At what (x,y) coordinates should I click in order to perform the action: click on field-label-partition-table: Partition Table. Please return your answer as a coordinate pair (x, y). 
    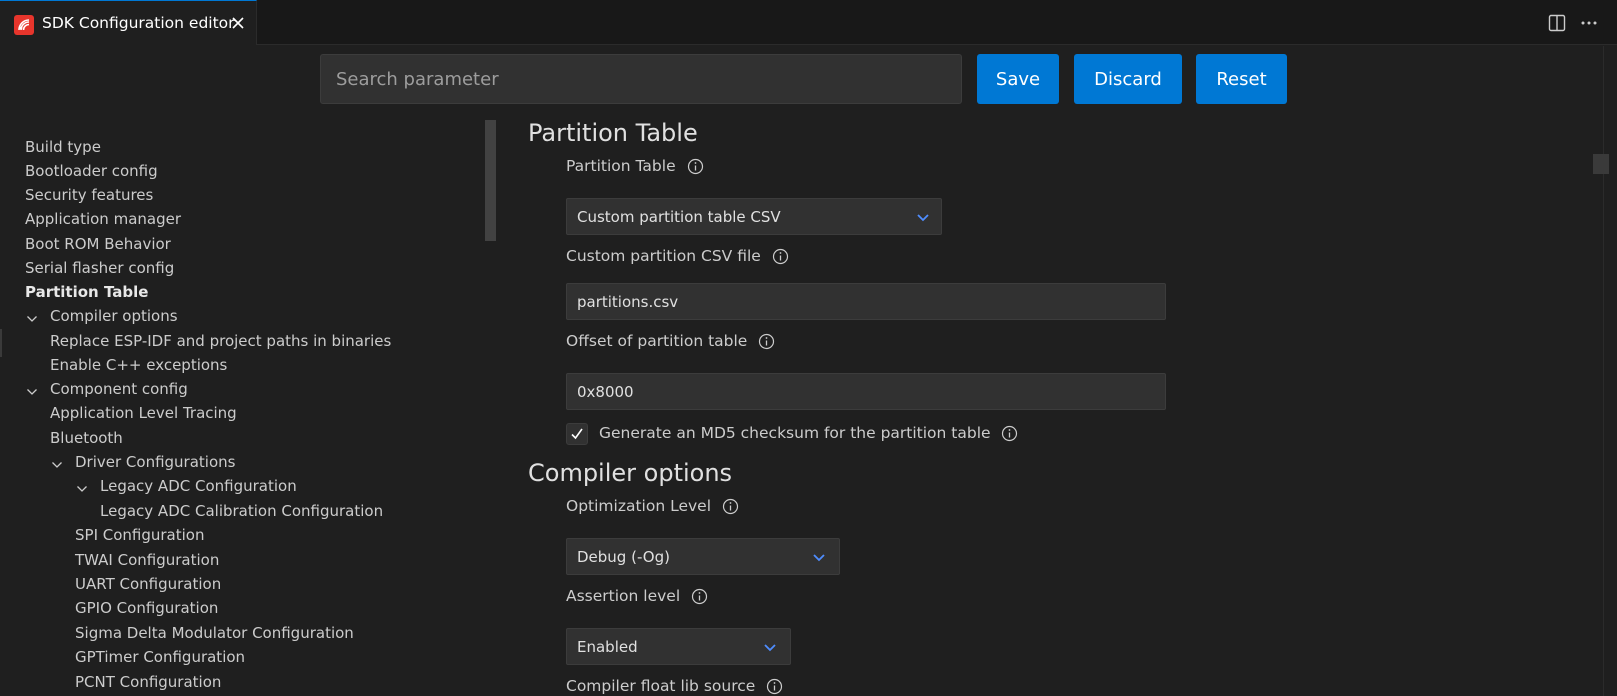
    Looking at the image, I should click on (635, 166).